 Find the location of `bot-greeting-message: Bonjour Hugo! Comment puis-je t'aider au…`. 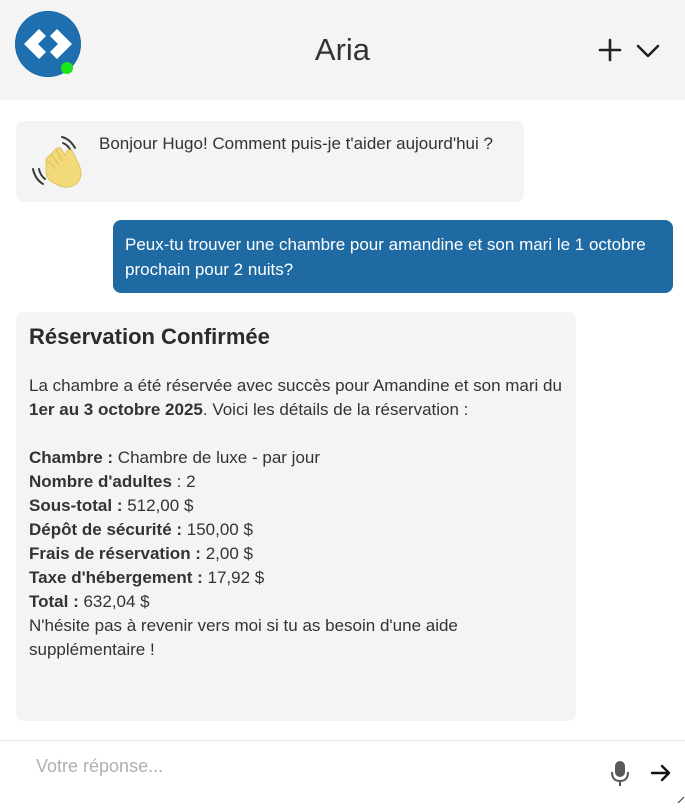

bot-greeting-message: Bonjour Hugo! Comment puis-je t'aider au… is located at coordinates (270, 161).